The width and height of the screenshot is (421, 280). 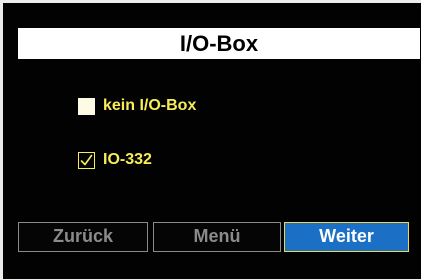 I want to click on page-title: I/O-Box, so click(x=219, y=43).